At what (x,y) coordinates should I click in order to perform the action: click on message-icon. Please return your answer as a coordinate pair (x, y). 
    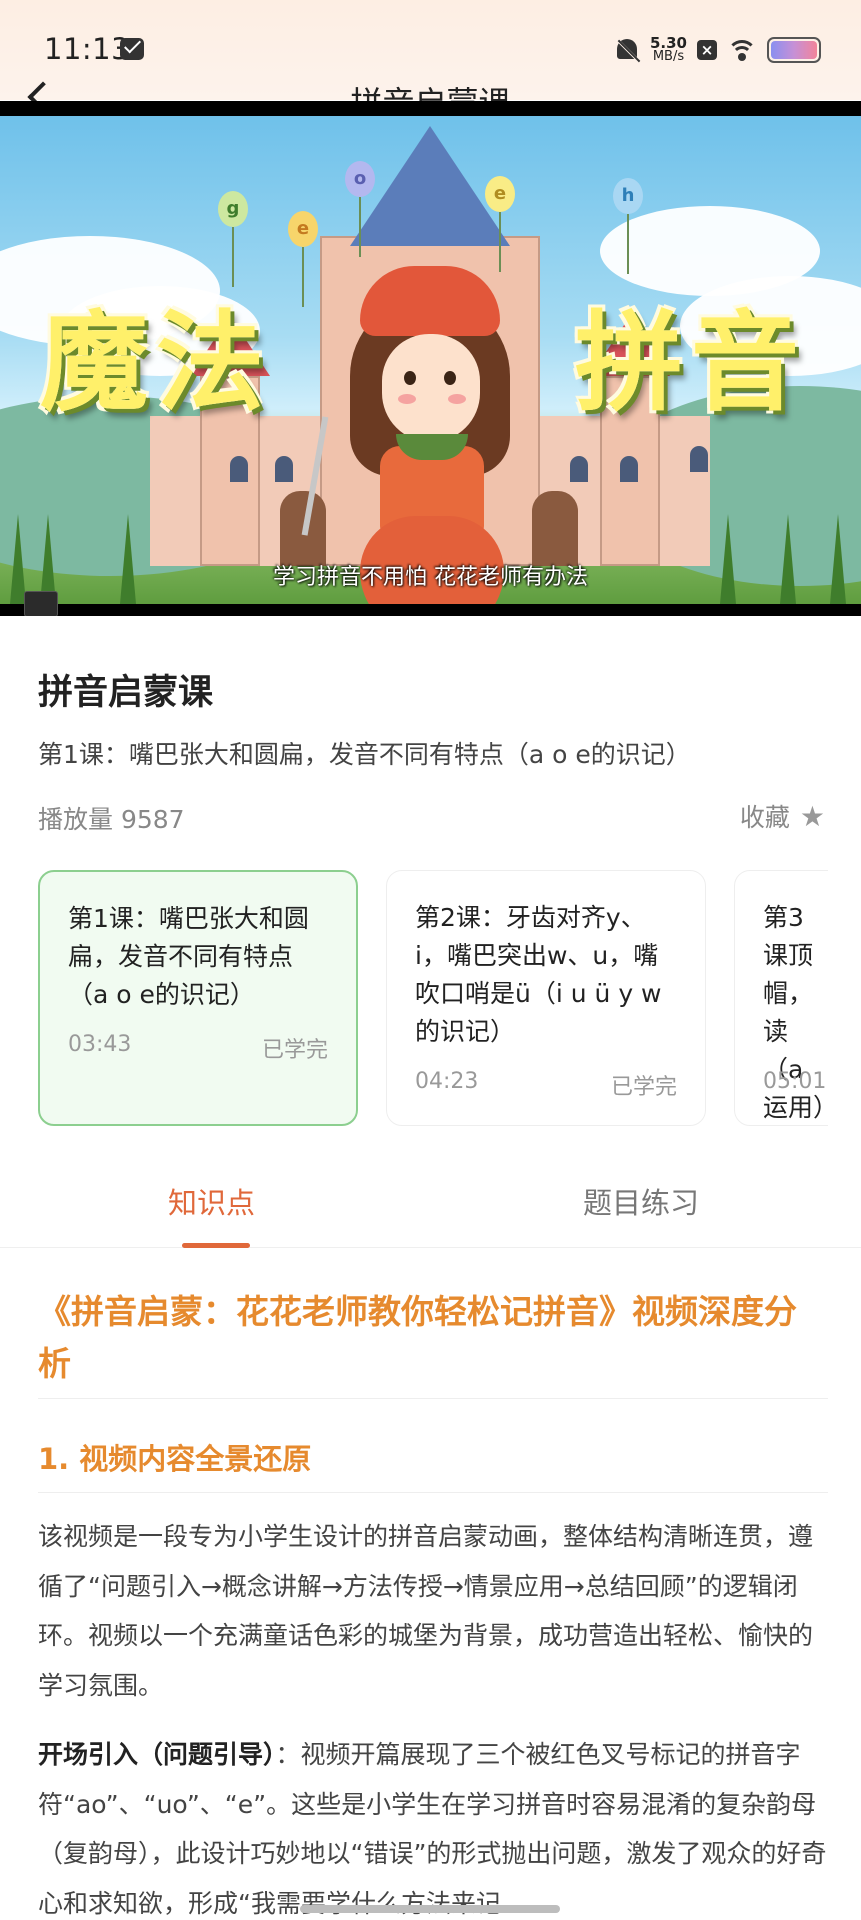
    Looking at the image, I should click on (132, 49).